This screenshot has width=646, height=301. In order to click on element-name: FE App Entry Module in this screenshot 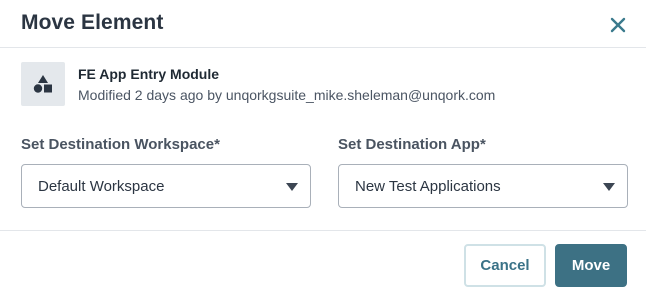, I will do `click(149, 74)`.